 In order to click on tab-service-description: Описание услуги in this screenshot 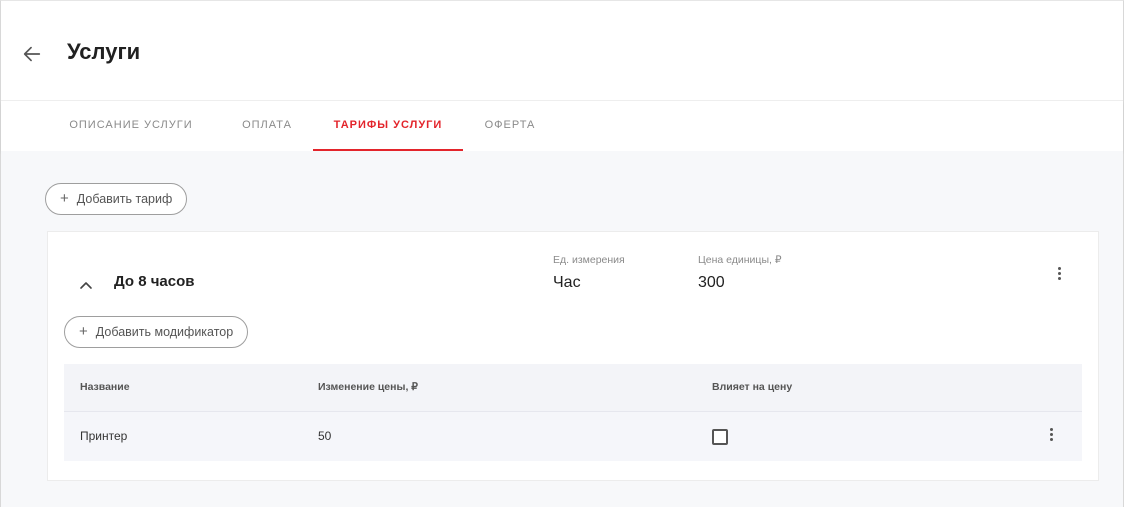, I will do `click(131, 126)`.